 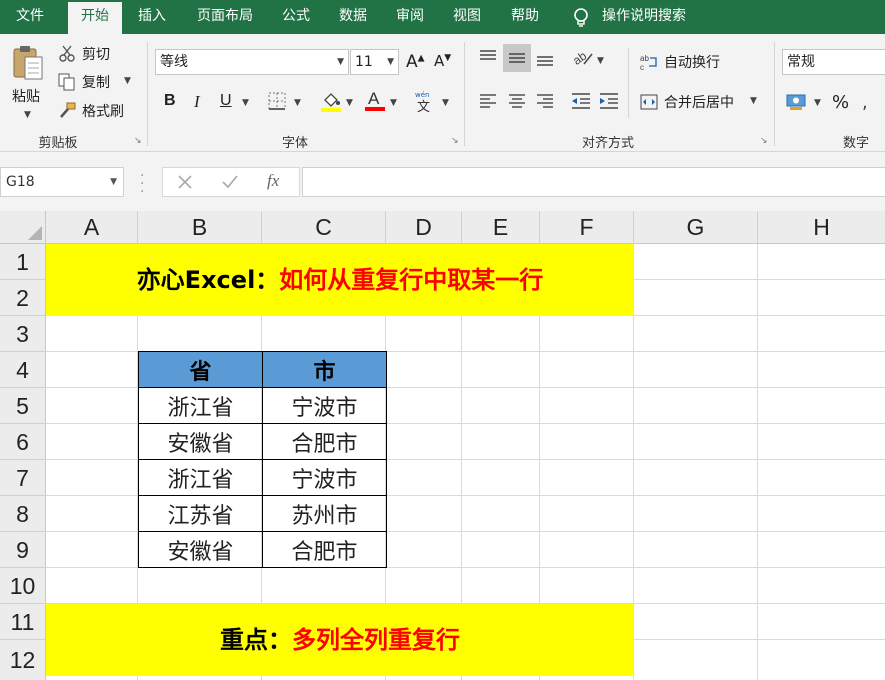 I want to click on borders-button, so click(x=277, y=103).